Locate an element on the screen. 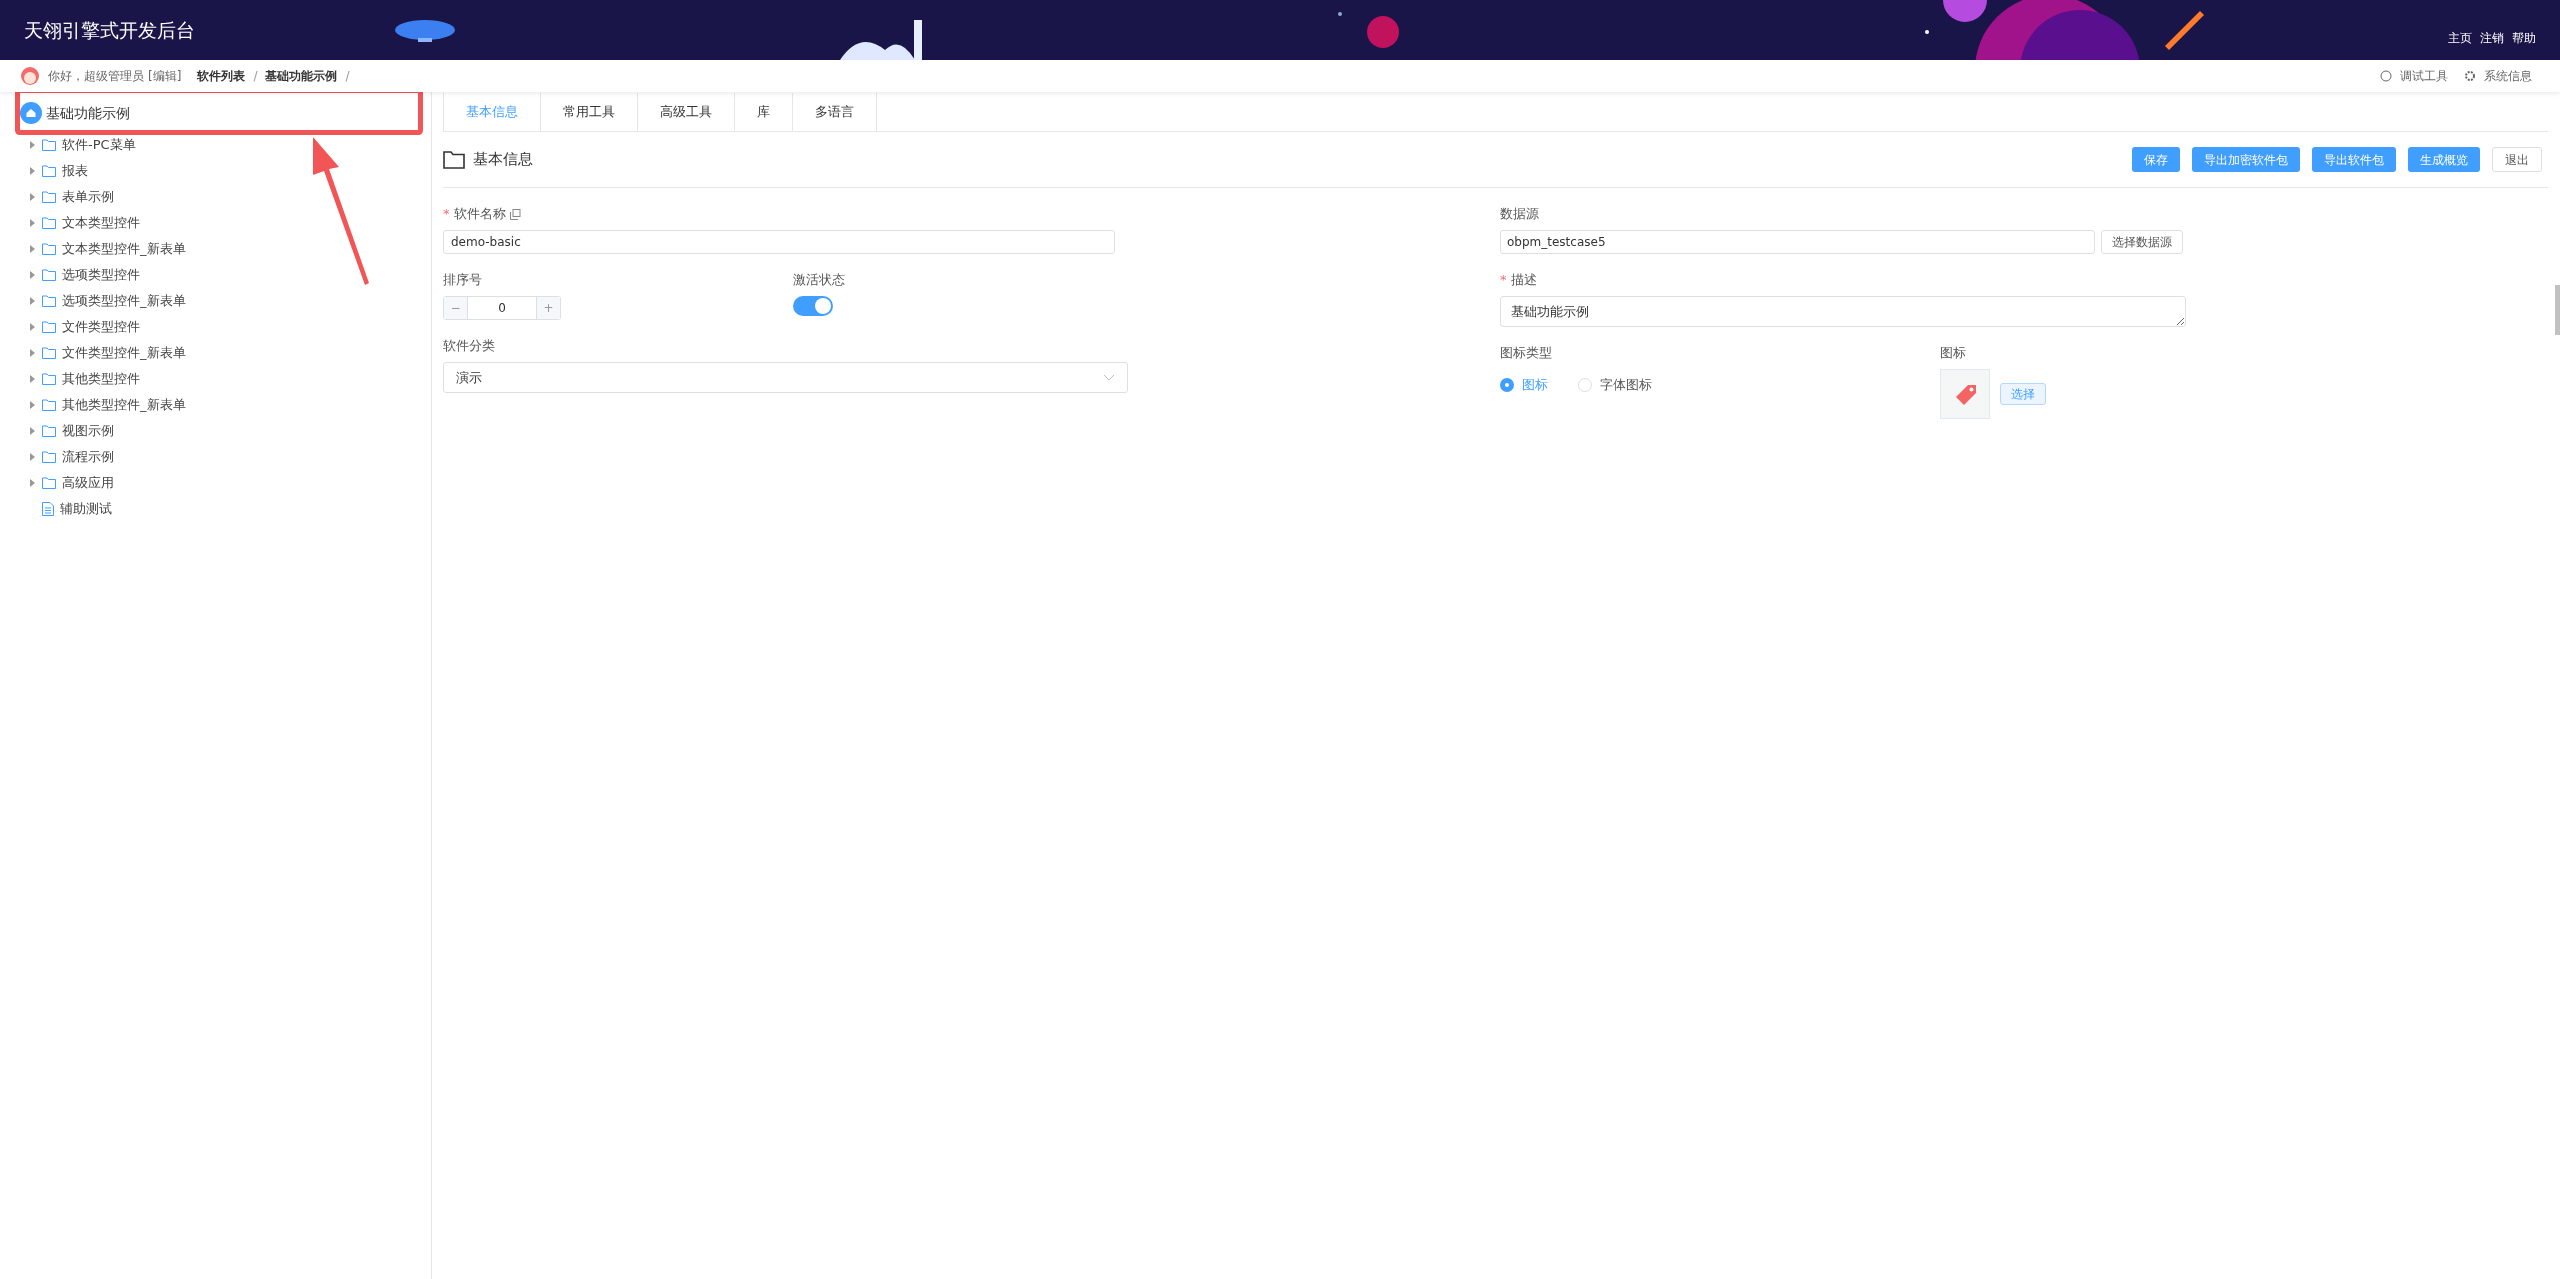  tree-item: 辅助测试 is located at coordinates (86, 509).